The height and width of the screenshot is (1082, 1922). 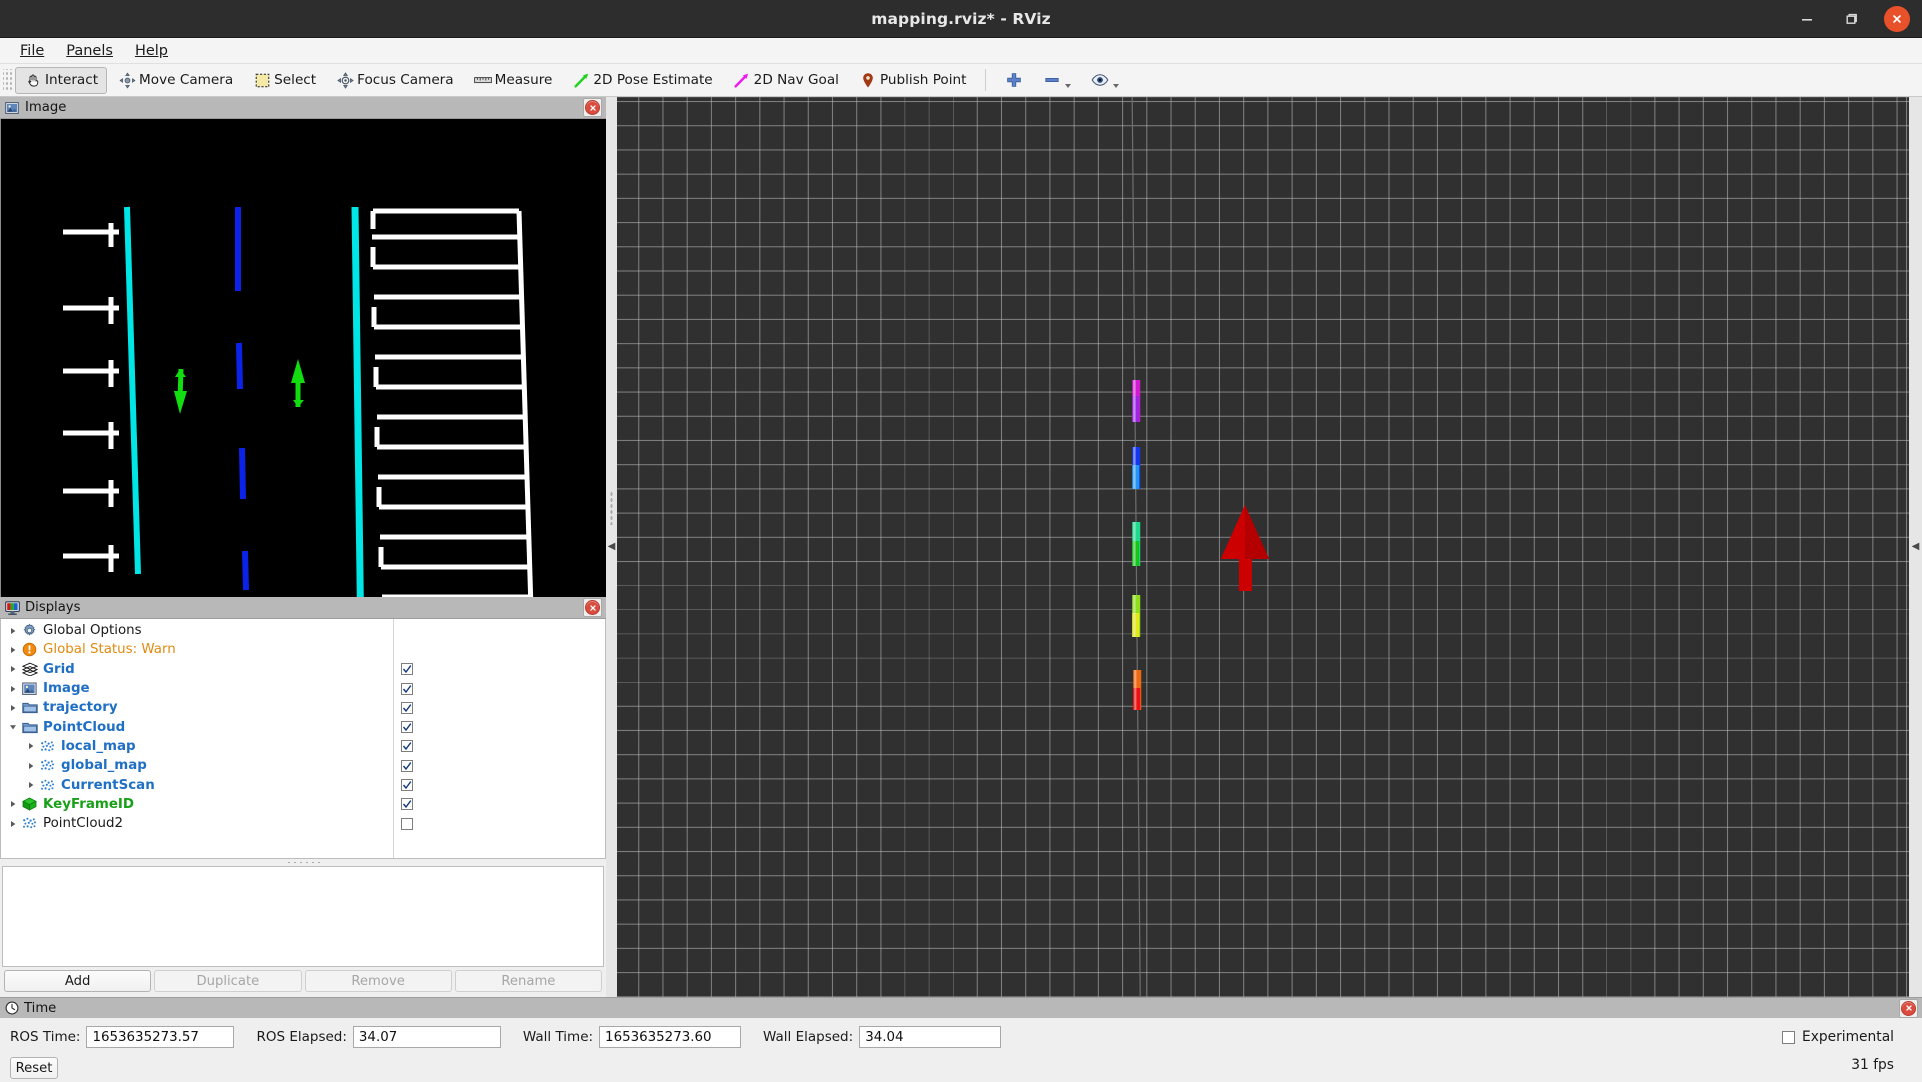 What do you see at coordinates (284, 80) in the screenshot?
I see `tool-select: Select` at bounding box center [284, 80].